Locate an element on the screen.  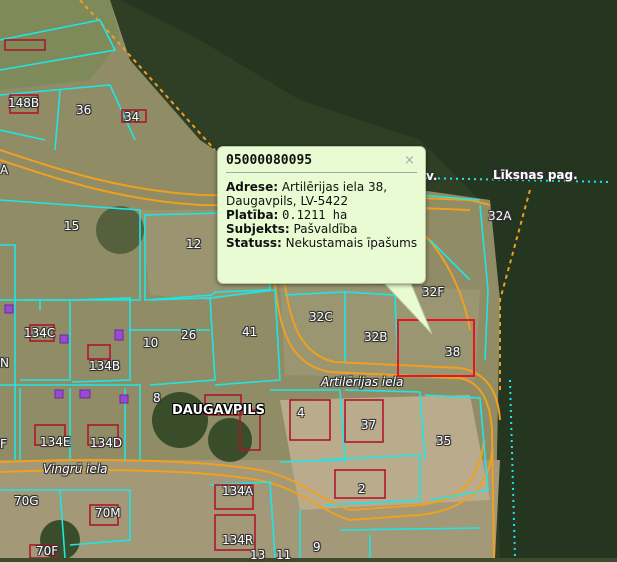
popup-value-area: 0.1211 ha is located at coordinates (315, 215).